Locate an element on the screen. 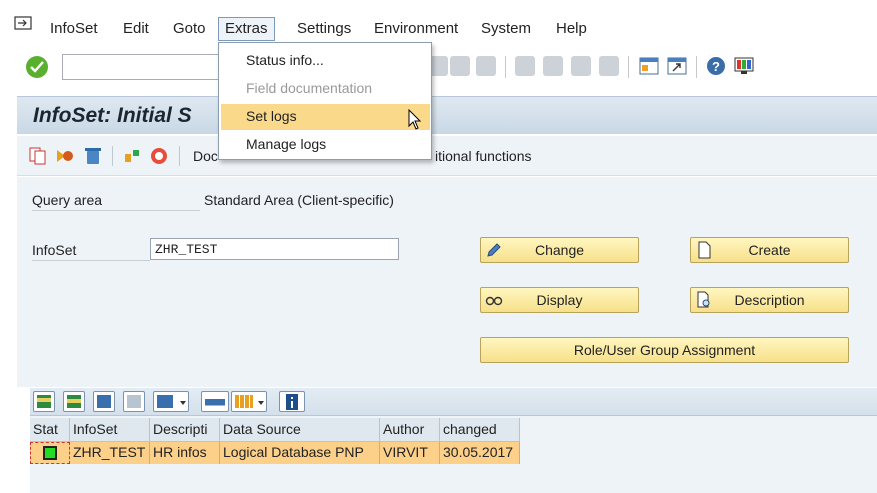 Image resolution: width=877 pixels, height=493 pixels. menu-extras: Extras is located at coordinates (246, 29).